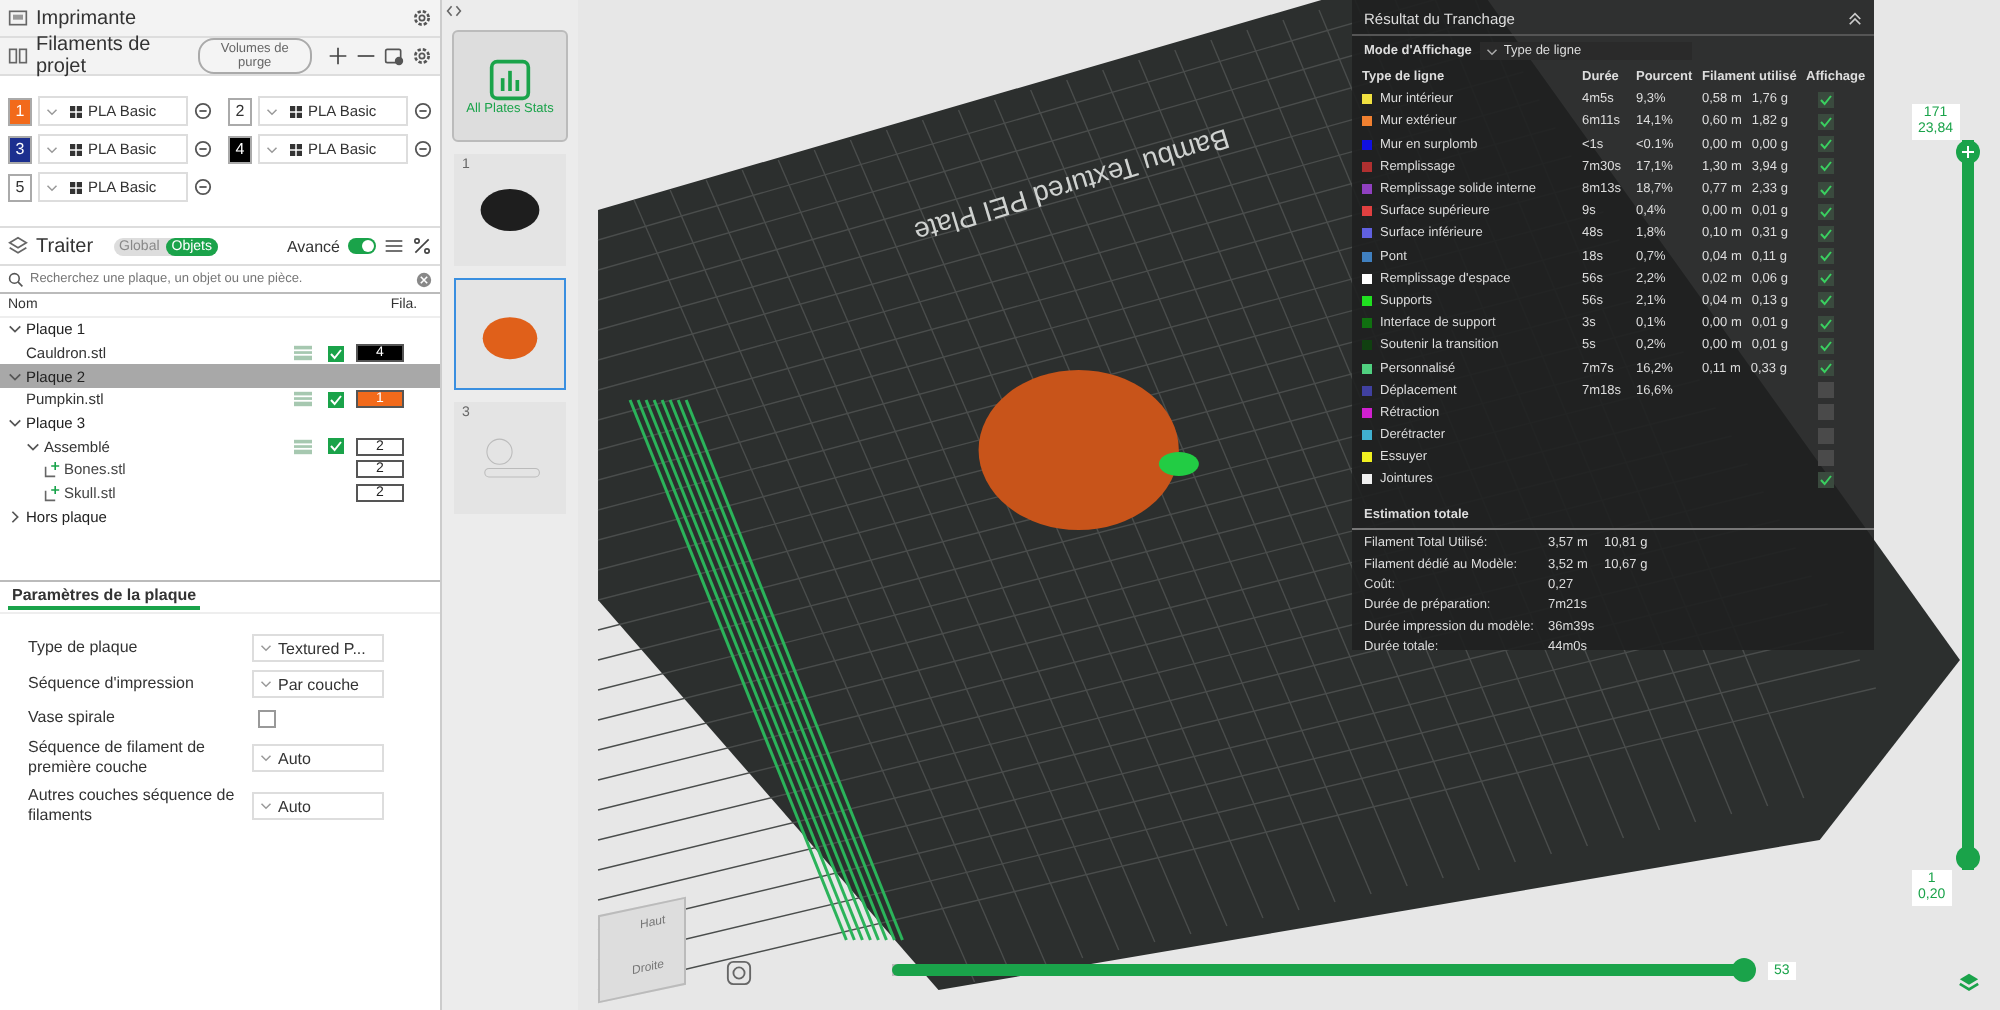  I want to click on filament-number: 4, so click(240, 149).